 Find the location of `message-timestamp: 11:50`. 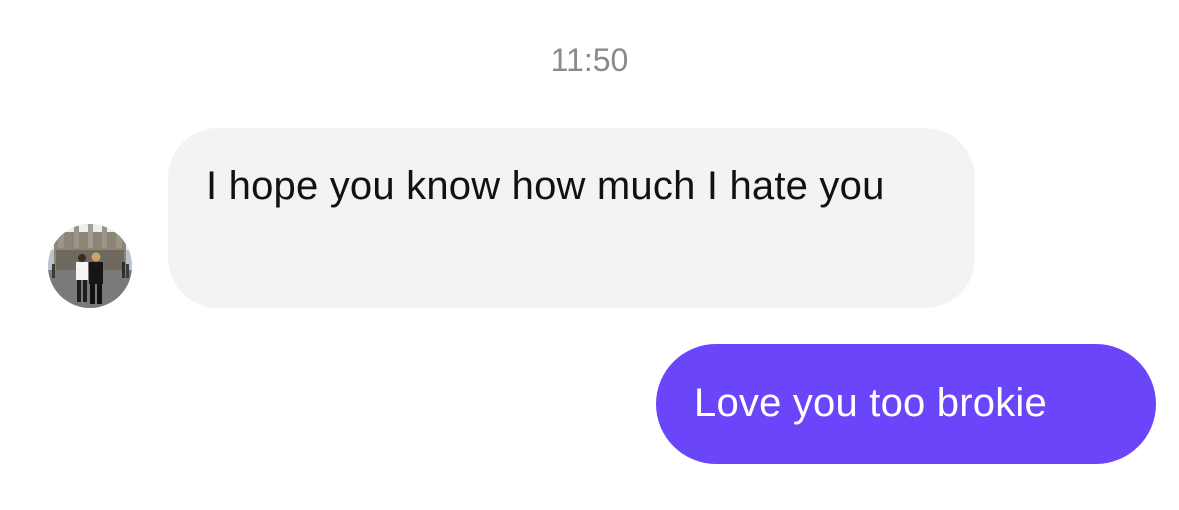

message-timestamp: 11:50 is located at coordinates (589, 60).